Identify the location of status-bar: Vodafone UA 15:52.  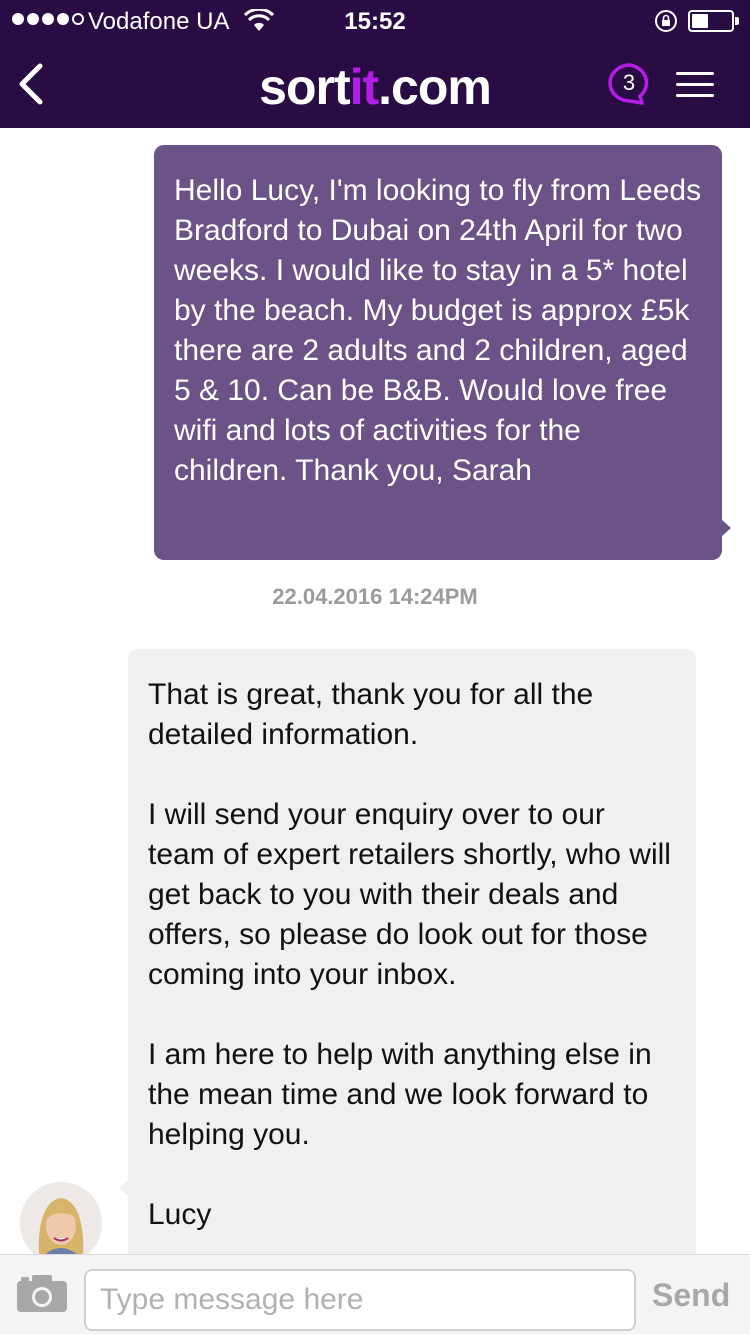
(375, 20).